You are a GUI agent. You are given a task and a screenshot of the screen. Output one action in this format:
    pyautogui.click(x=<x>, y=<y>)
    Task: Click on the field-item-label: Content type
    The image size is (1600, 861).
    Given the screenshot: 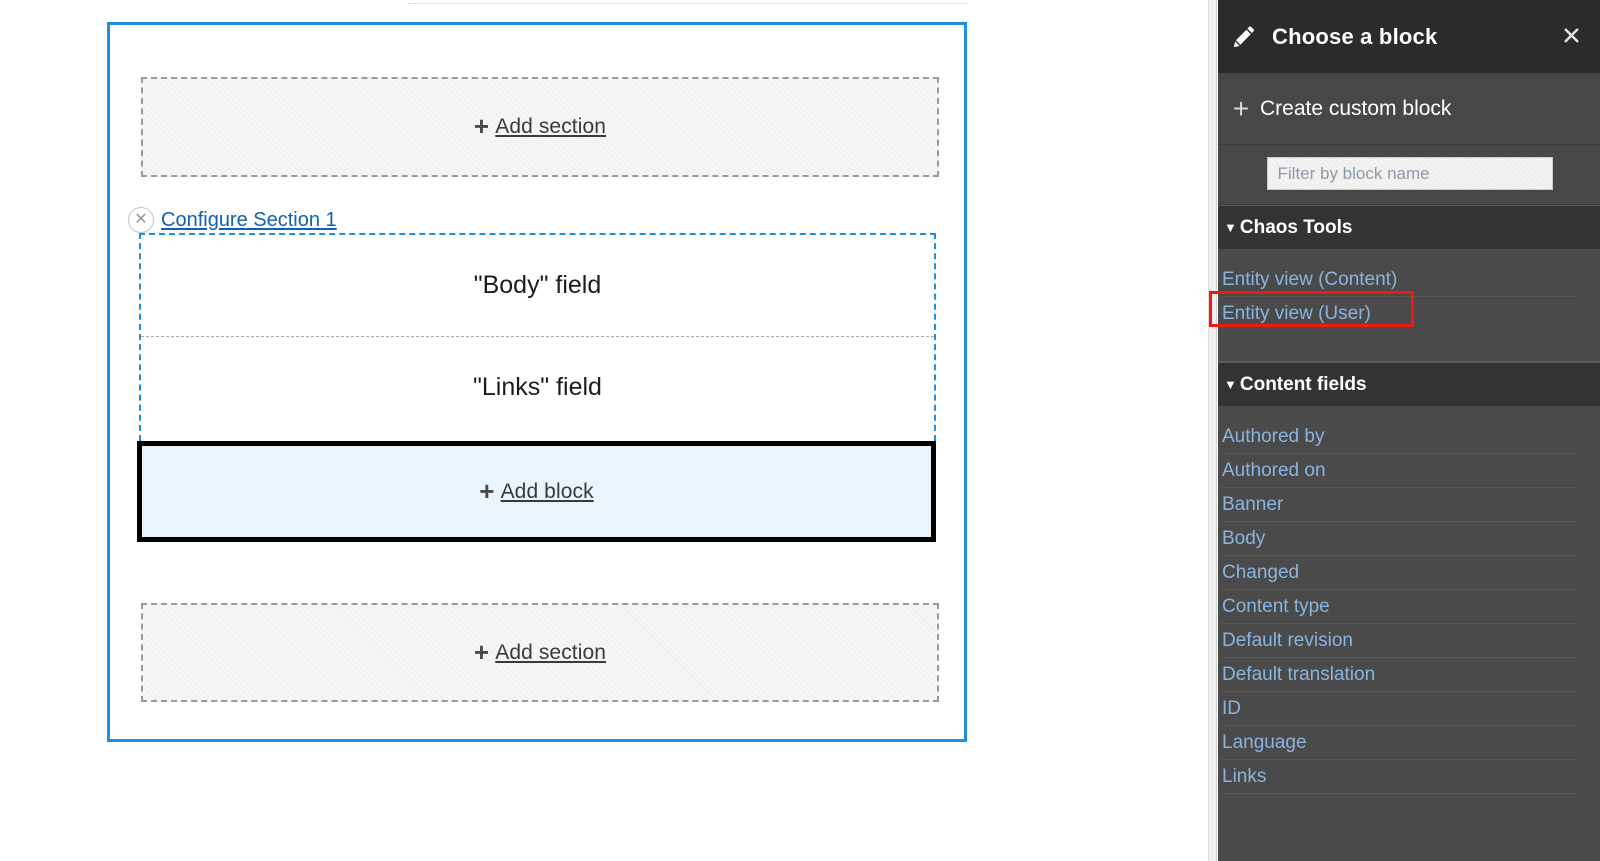 What is the action you would take?
    pyautogui.click(x=1276, y=606)
    